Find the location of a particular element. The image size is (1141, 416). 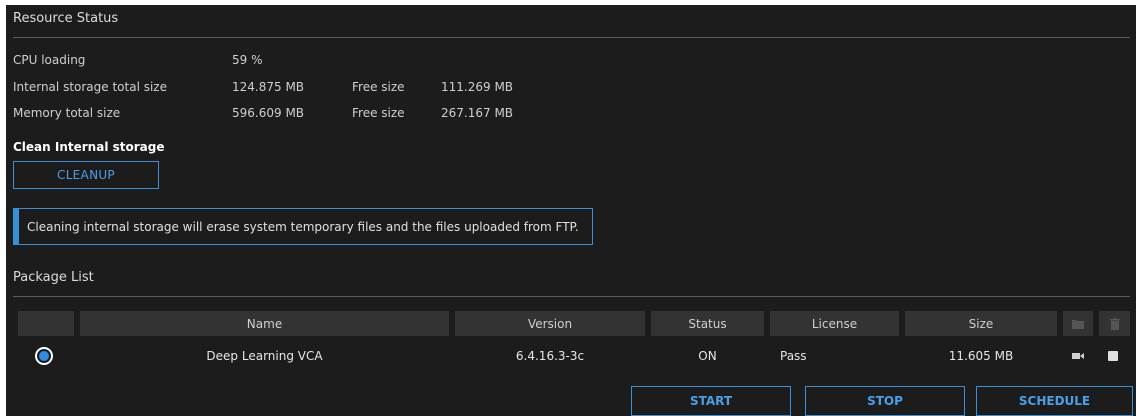

package-status: ON is located at coordinates (707, 356).